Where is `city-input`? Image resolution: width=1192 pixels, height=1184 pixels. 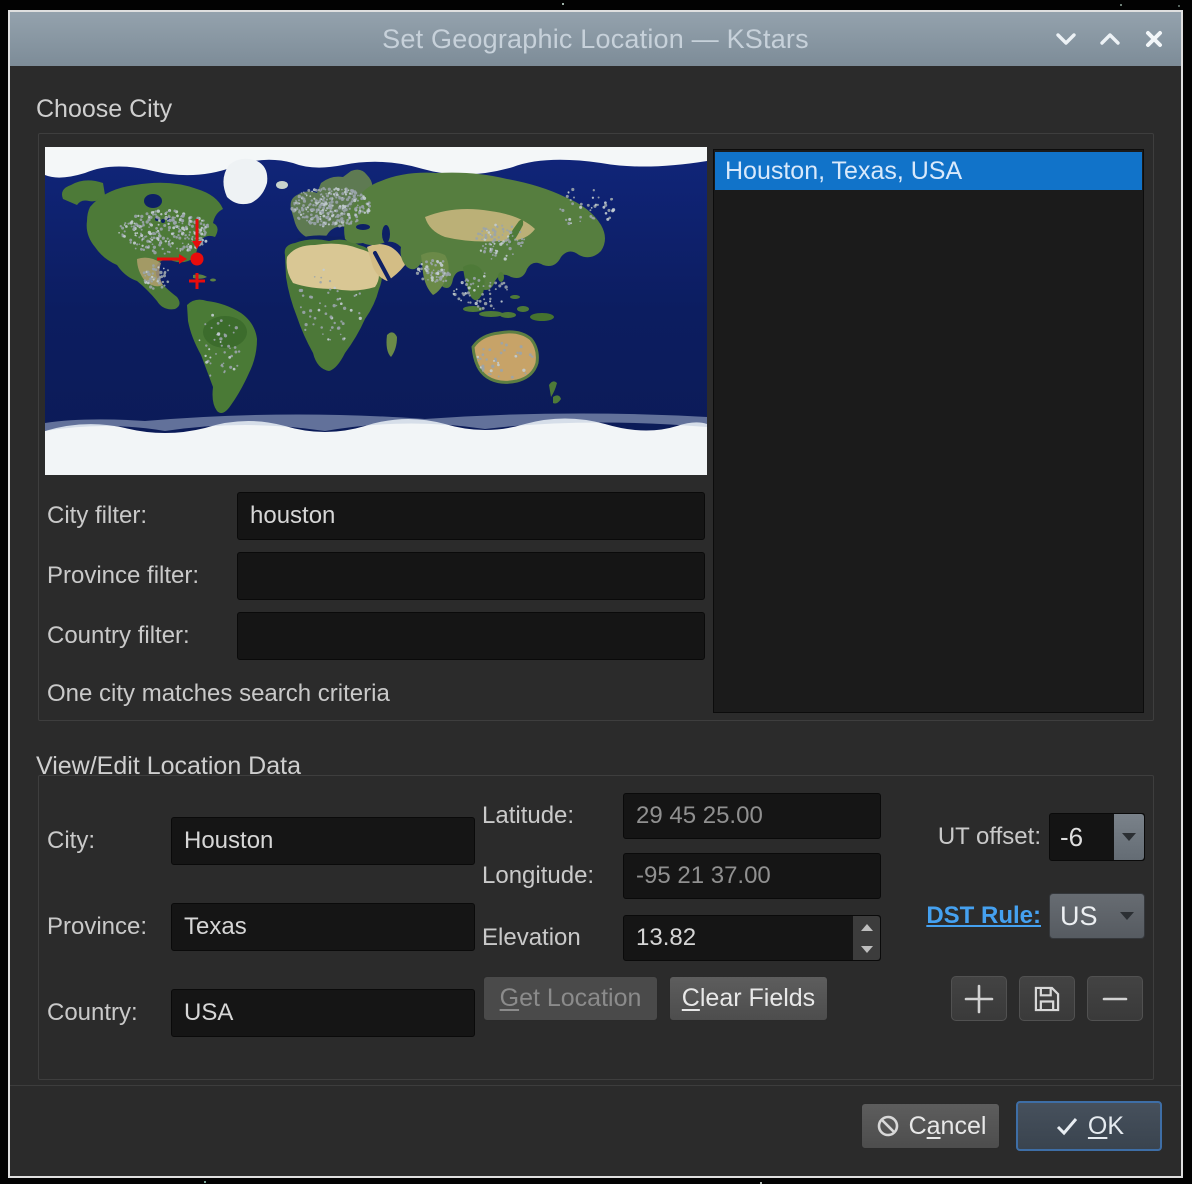 city-input is located at coordinates (323, 841).